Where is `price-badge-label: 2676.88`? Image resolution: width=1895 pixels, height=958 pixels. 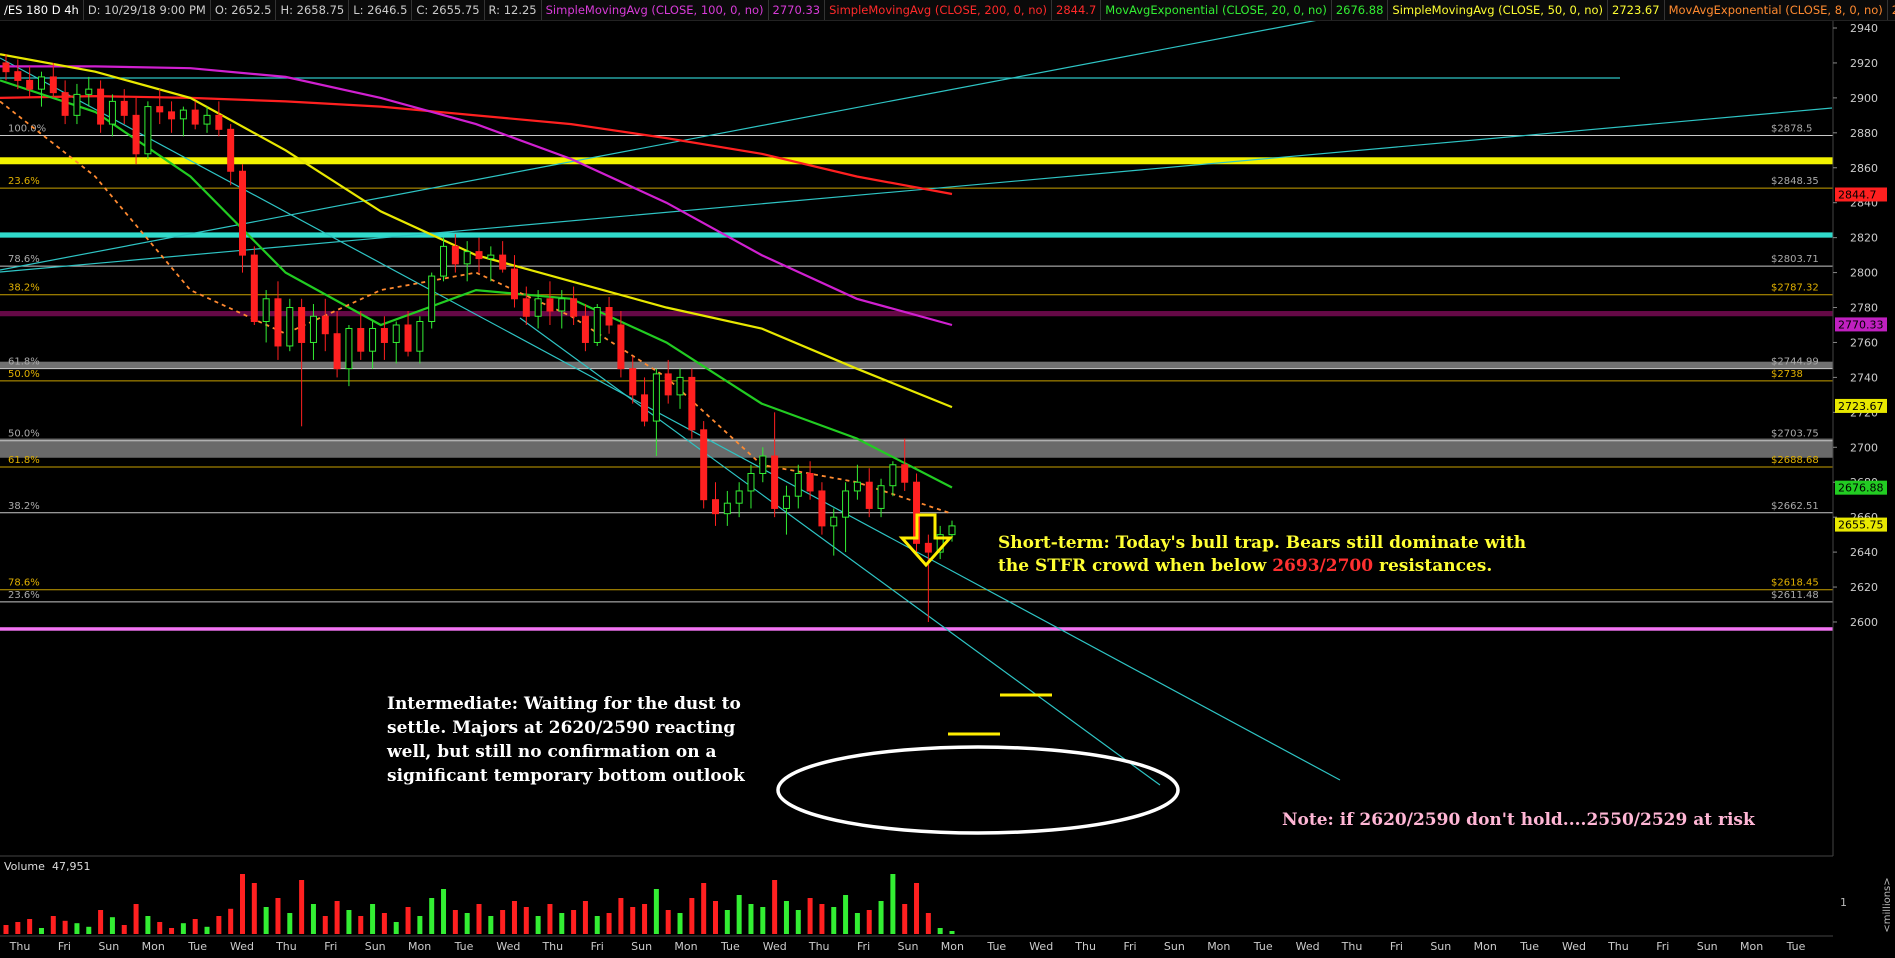 price-badge-label: 2676.88 is located at coordinates (1861, 488).